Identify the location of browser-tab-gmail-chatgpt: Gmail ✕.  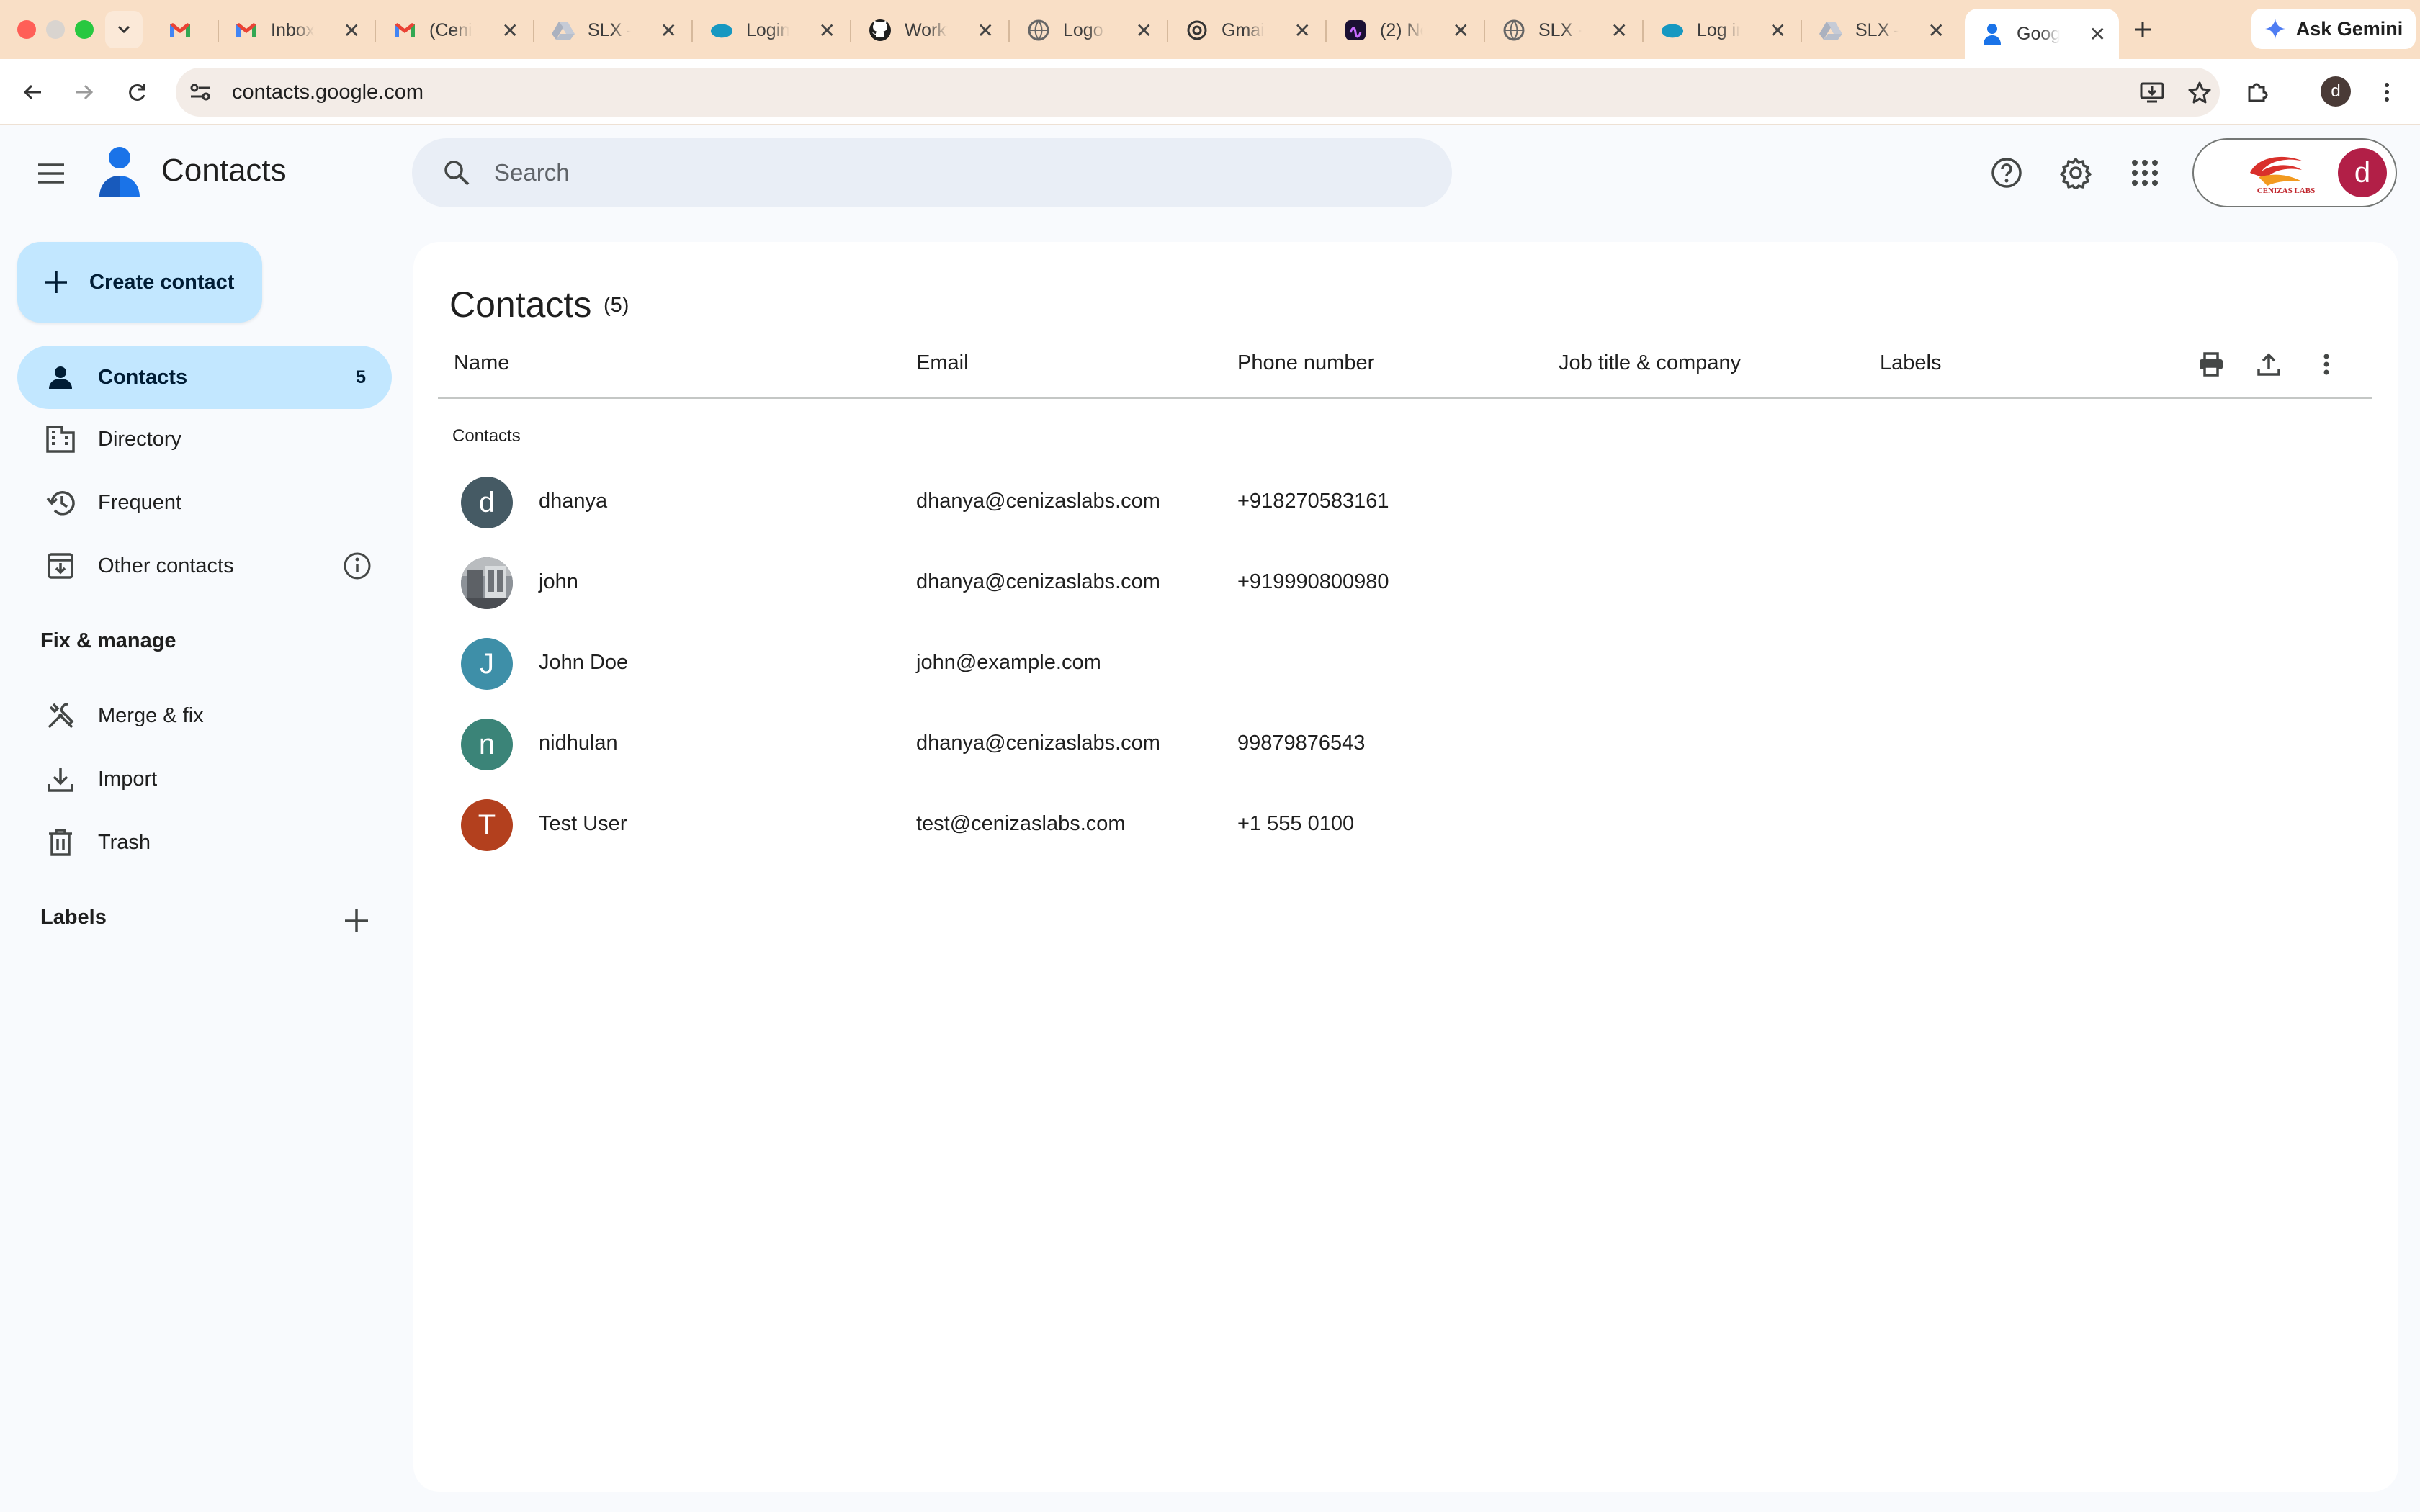
(1247, 30).